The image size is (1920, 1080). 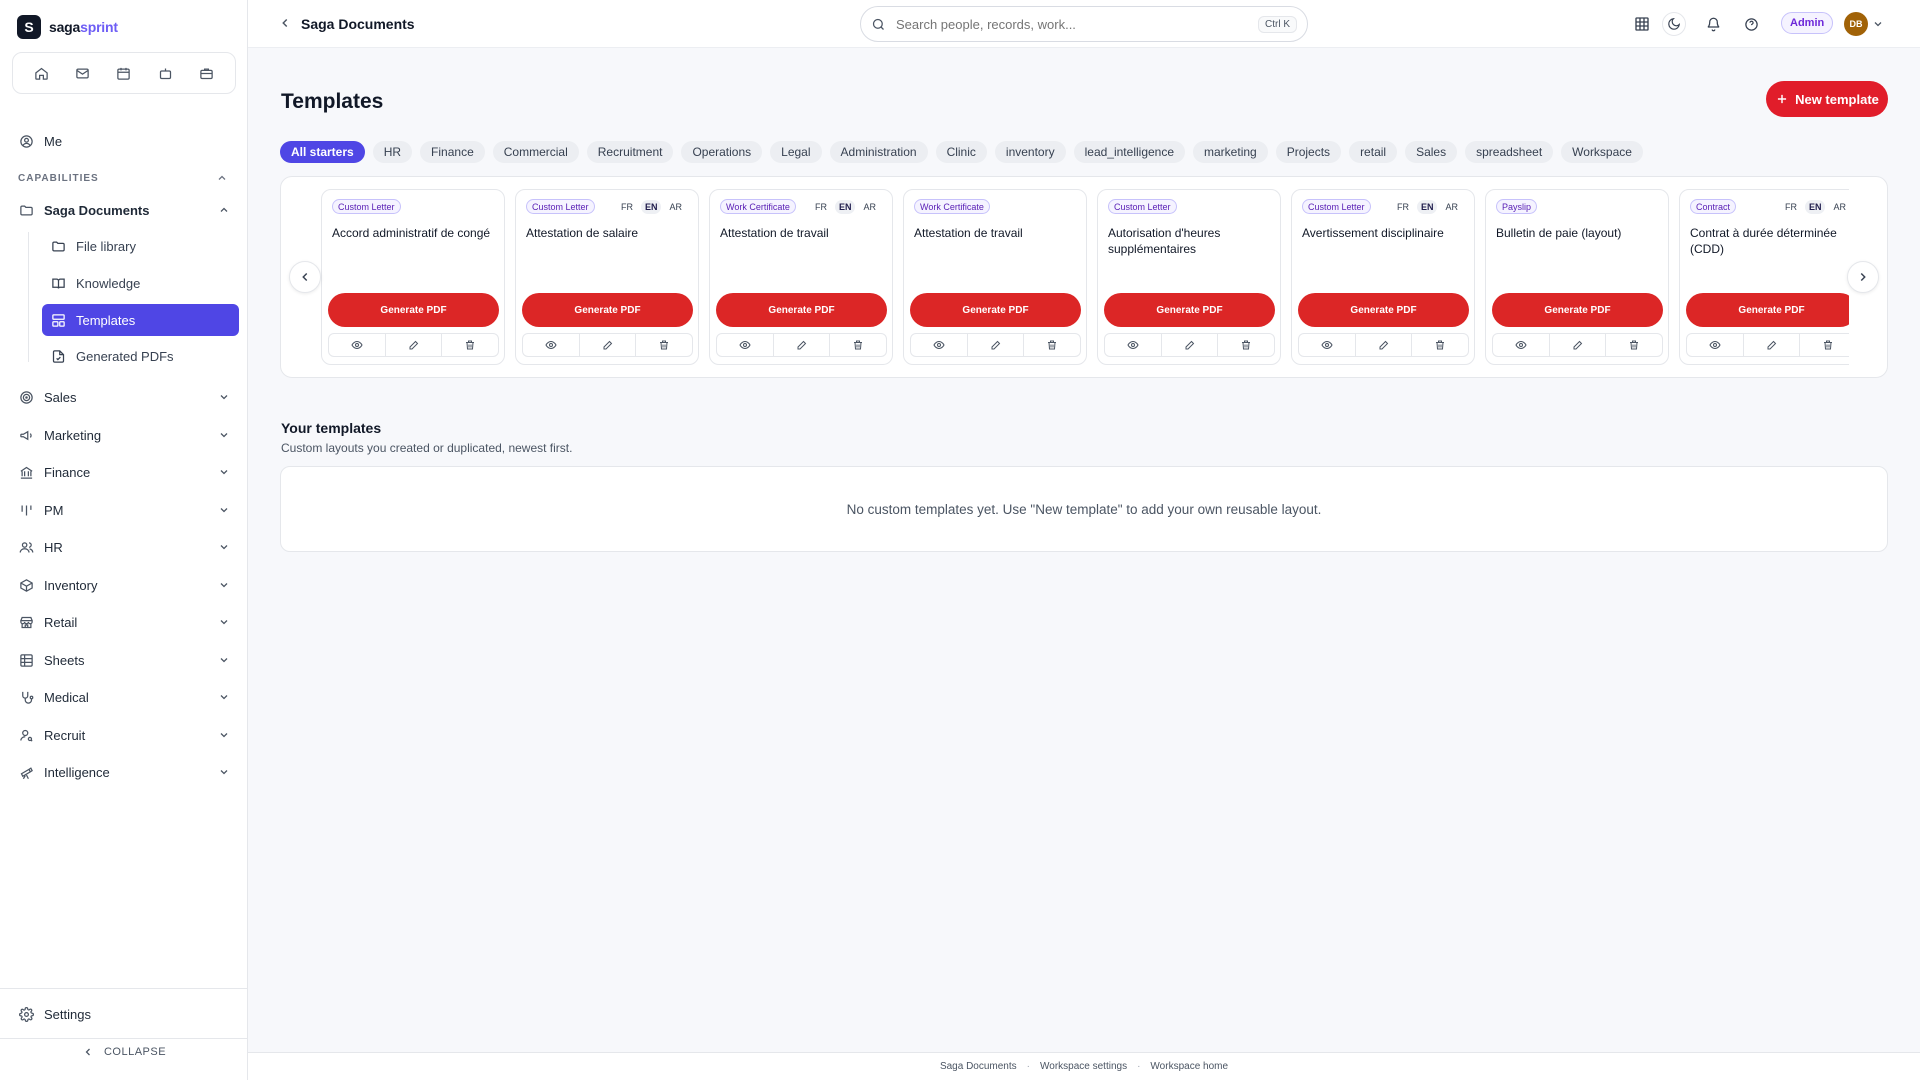 I want to click on filter-chip: spreadsheet, so click(x=1509, y=152).